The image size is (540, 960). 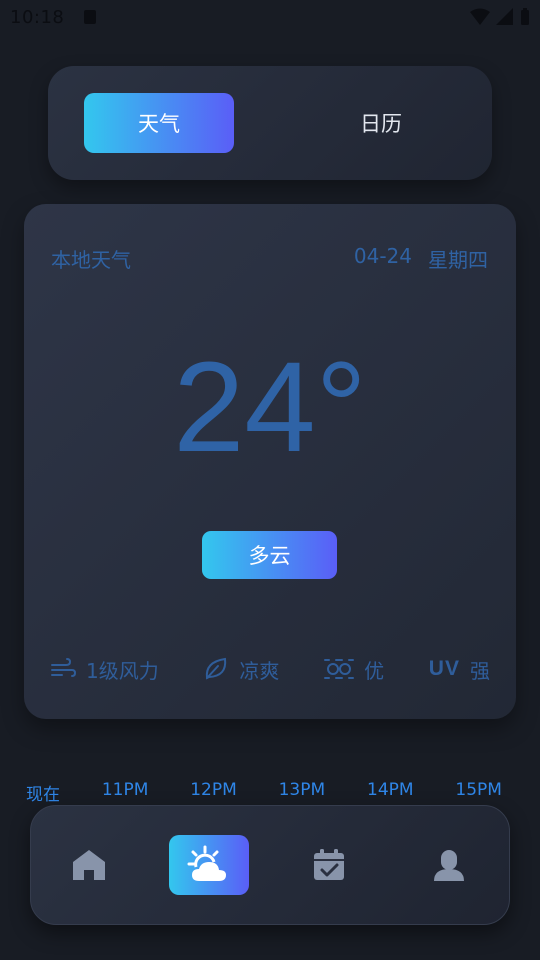 What do you see at coordinates (213, 790) in the screenshot?
I see `hour-label: 12PM` at bounding box center [213, 790].